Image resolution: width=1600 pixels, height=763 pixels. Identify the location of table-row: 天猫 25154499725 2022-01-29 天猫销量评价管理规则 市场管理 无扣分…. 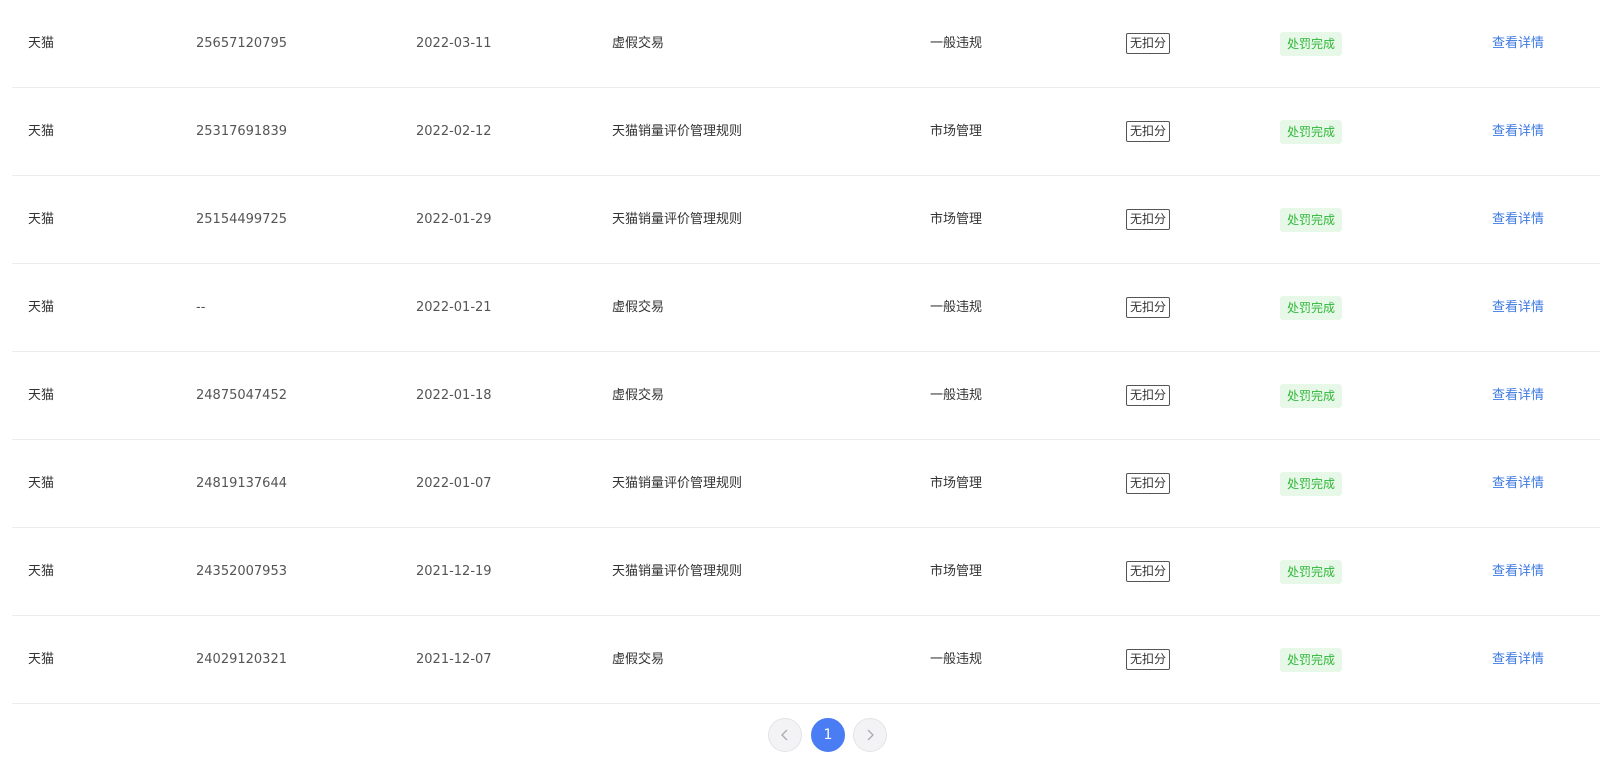
(806, 220).